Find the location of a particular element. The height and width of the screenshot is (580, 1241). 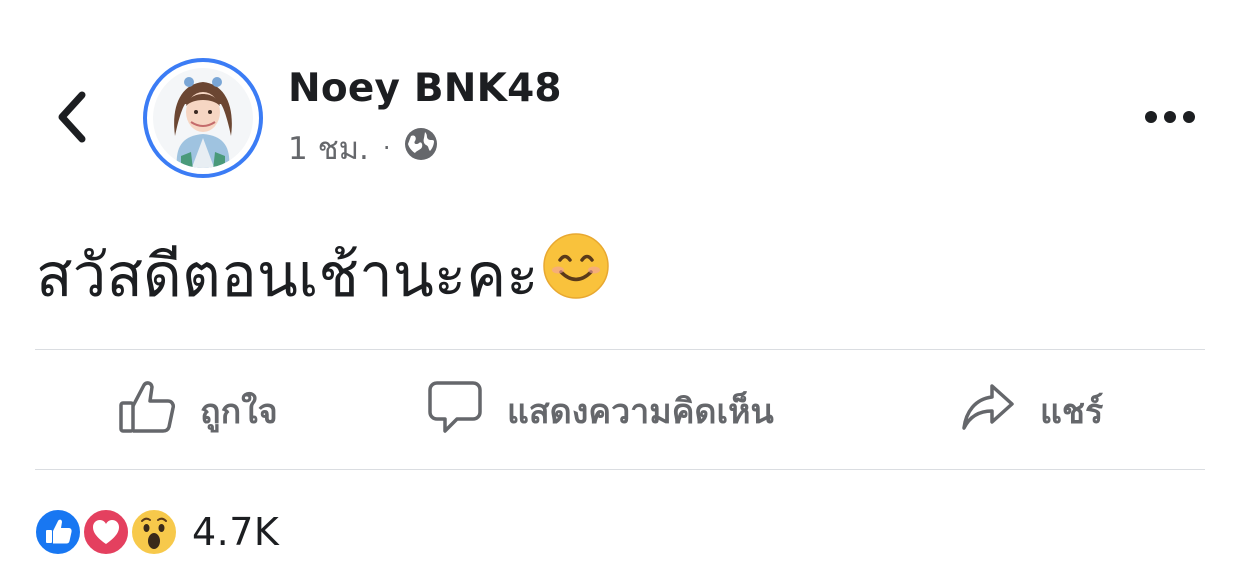

speech-bubble-icon is located at coordinates (455, 411).